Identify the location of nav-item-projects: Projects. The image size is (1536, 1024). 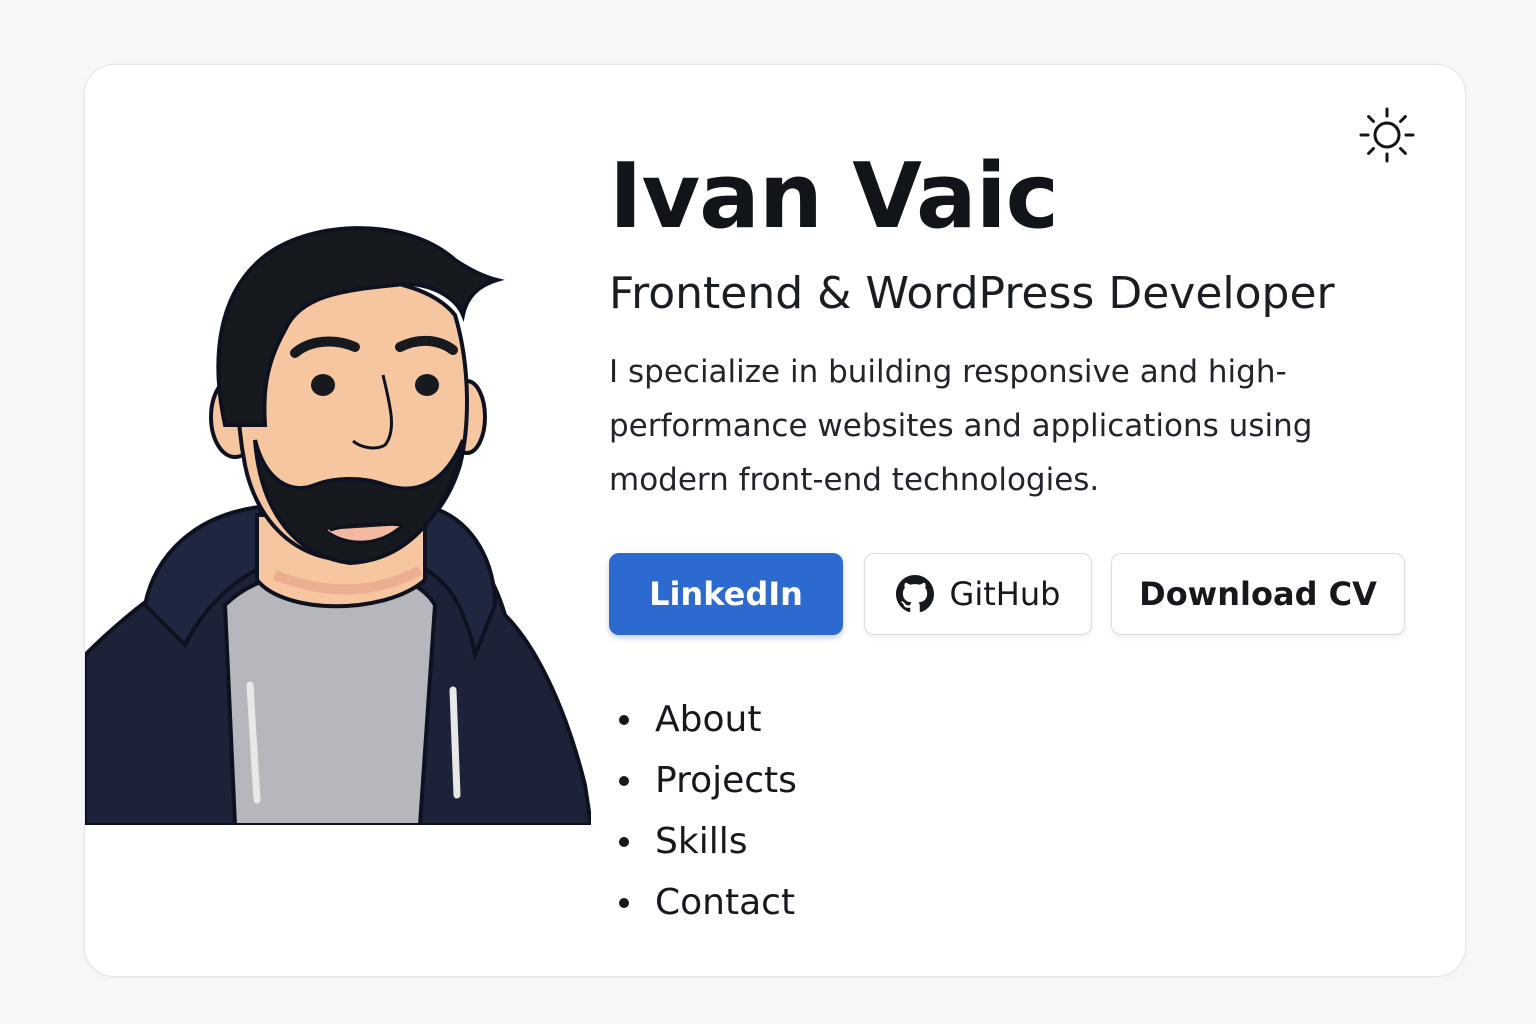
(708, 780).